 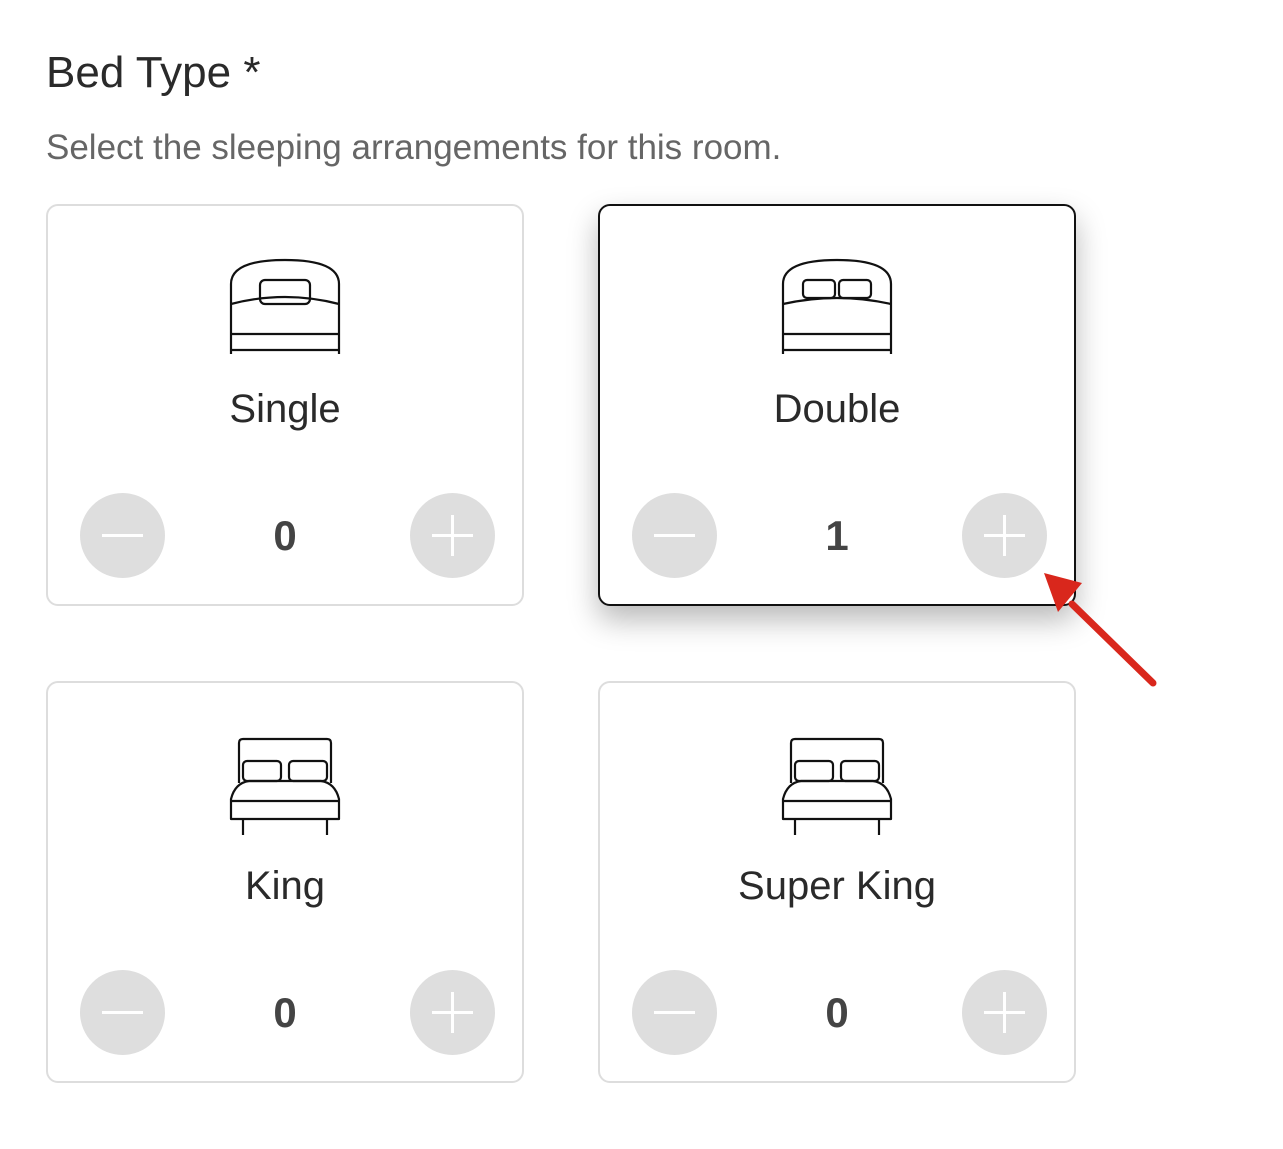 I want to click on increment-single-button, so click(x=452, y=535).